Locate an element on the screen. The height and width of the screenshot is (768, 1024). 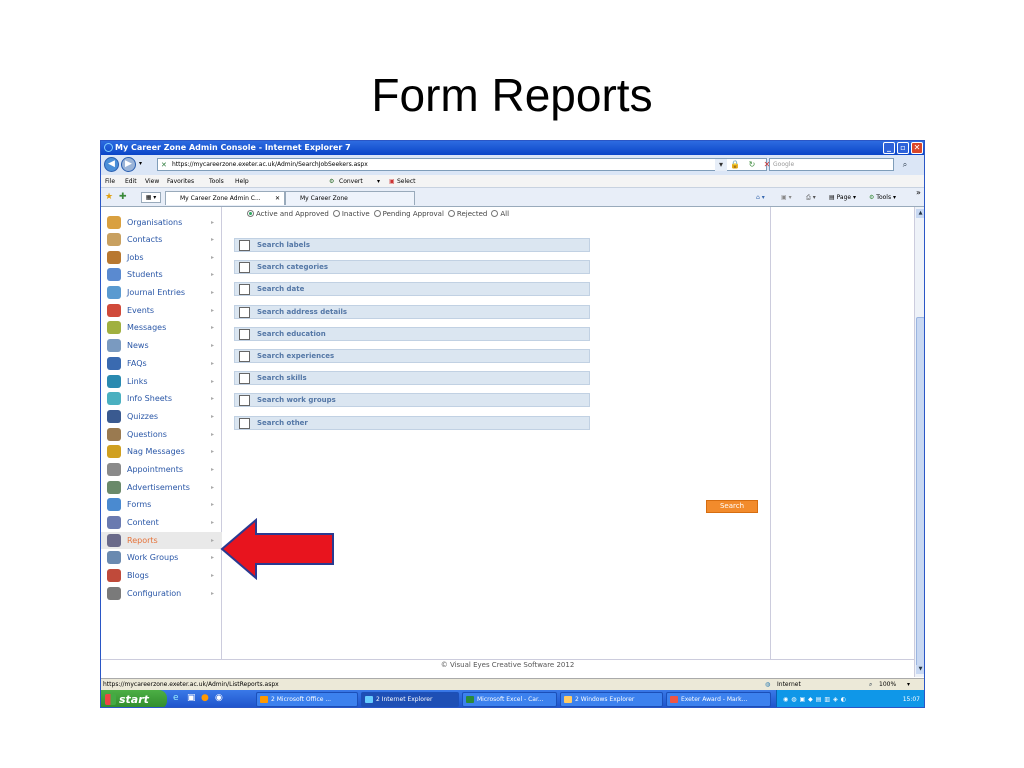
search-section-search-work-groups: Search work groups is located at coordinates (412, 400).